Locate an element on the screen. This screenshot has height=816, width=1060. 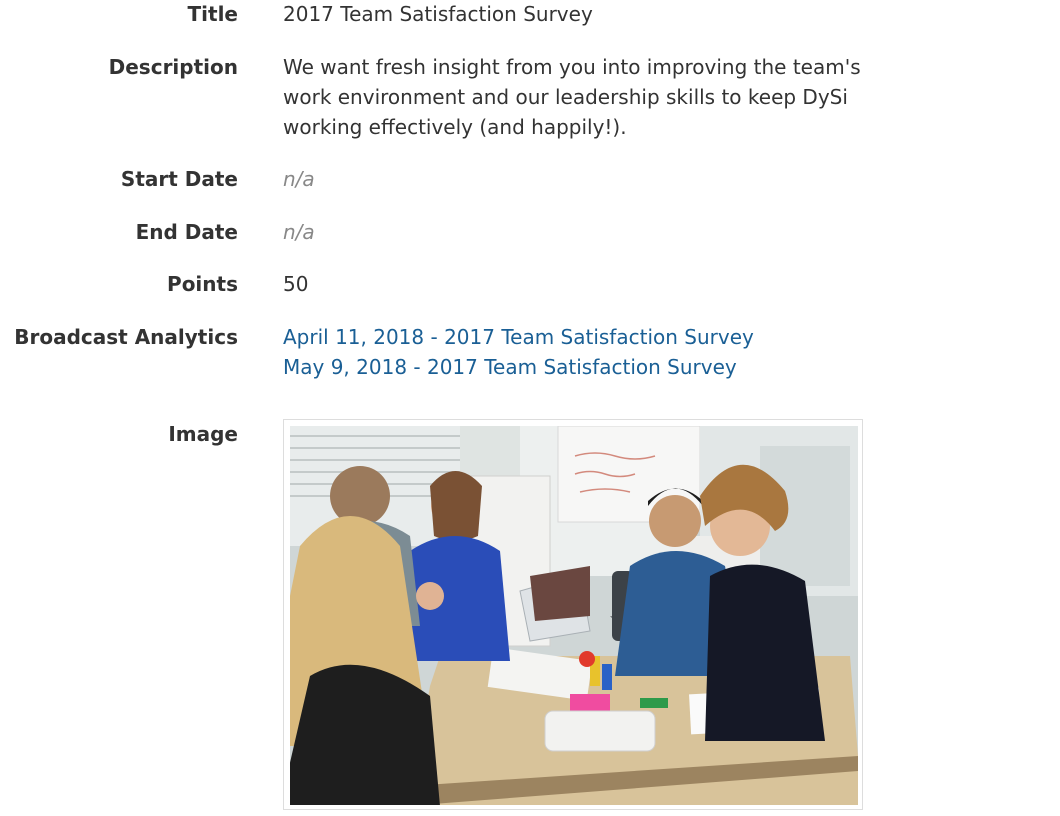
points-value: 50 is located at coordinates (296, 284).